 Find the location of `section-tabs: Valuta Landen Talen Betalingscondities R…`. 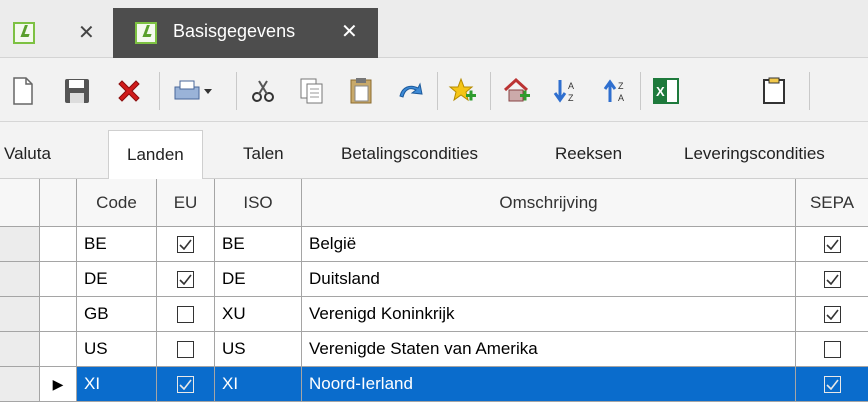

section-tabs: Valuta Landen Talen Betalingscondities R… is located at coordinates (434, 151).